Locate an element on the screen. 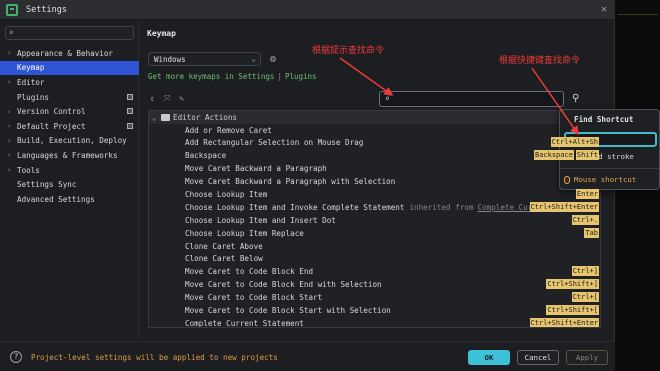  annotation-search-by-name: 根据提示查找命令 is located at coordinates (348, 51).